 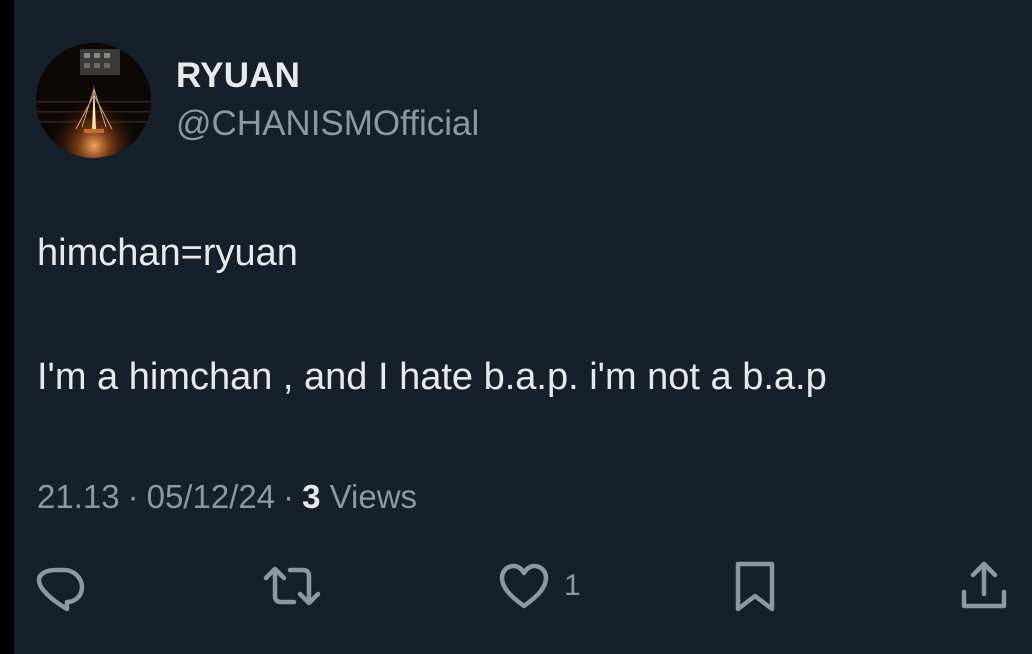 What do you see at coordinates (373, 496) in the screenshot?
I see `views-label: Views` at bounding box center [373, 496].